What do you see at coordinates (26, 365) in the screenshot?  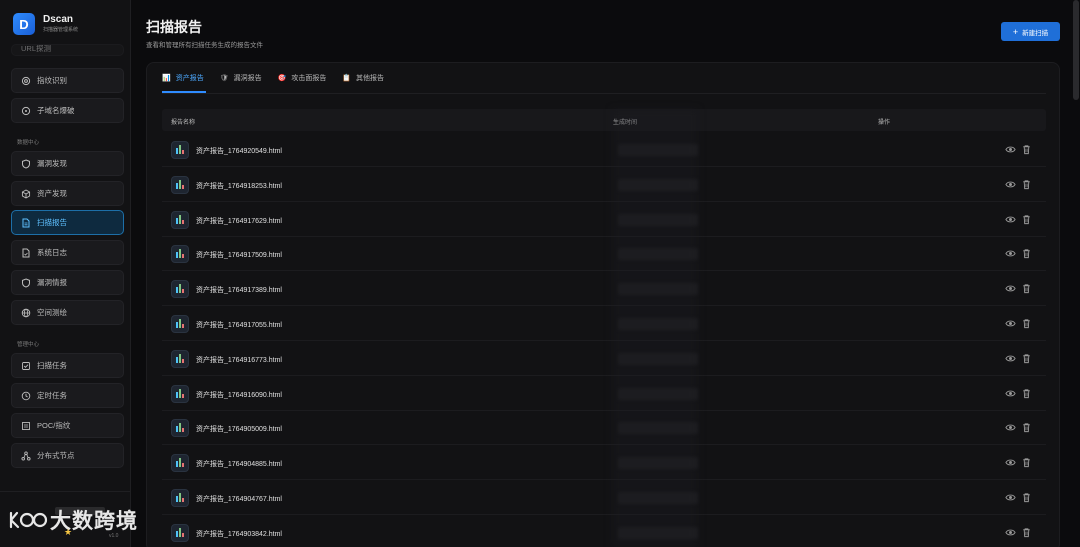 I see `checkbox-icon` at bounding box center [26, 365].